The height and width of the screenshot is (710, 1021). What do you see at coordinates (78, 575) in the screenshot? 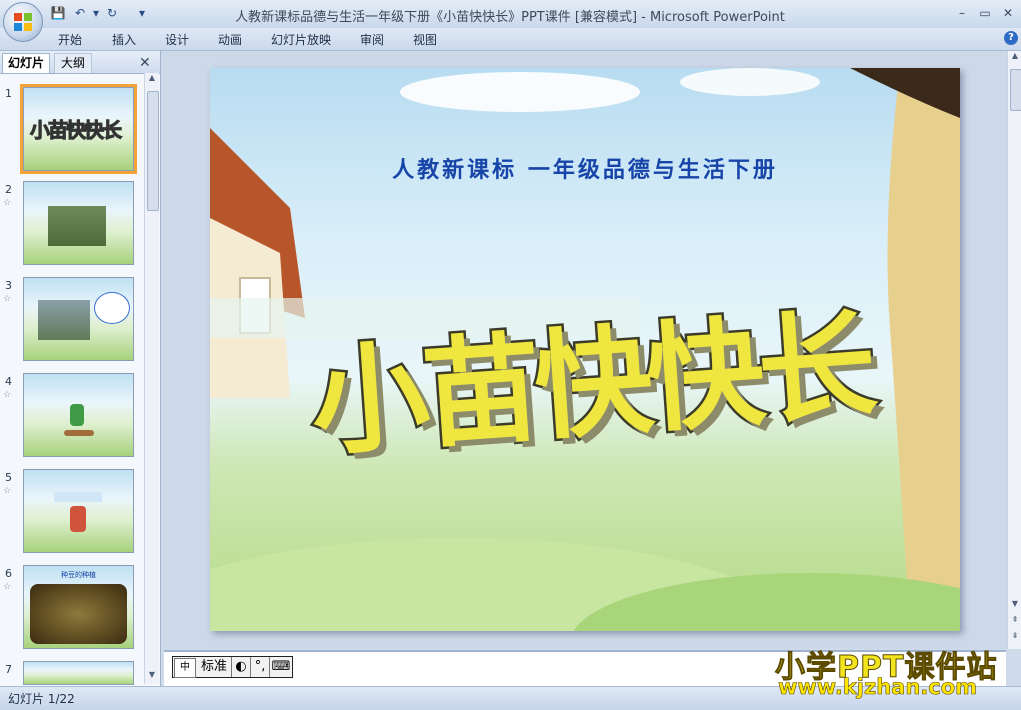
I see `thumb-heading: 种豆的种植` at bounding box center [78, 575].